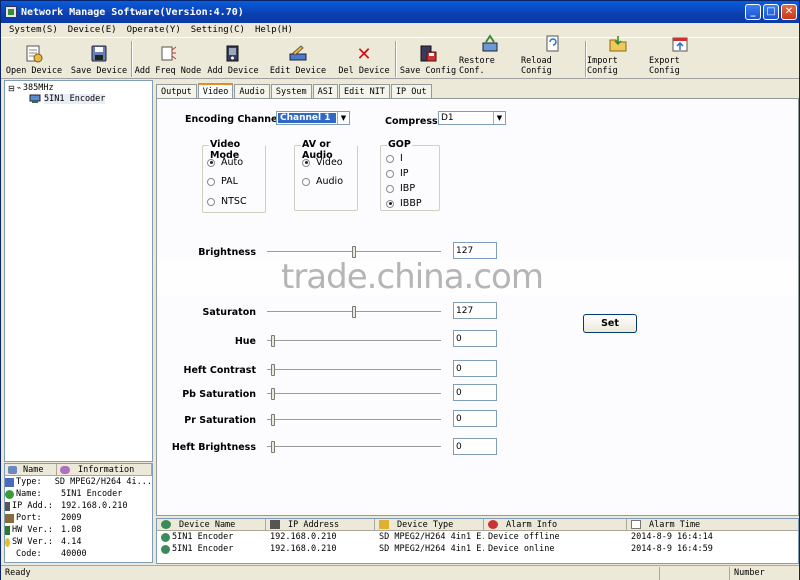  What do you see at coordinates (176, 91) in the screenshot?
I see `tab-output: Output` at bounding box center [176, 91].